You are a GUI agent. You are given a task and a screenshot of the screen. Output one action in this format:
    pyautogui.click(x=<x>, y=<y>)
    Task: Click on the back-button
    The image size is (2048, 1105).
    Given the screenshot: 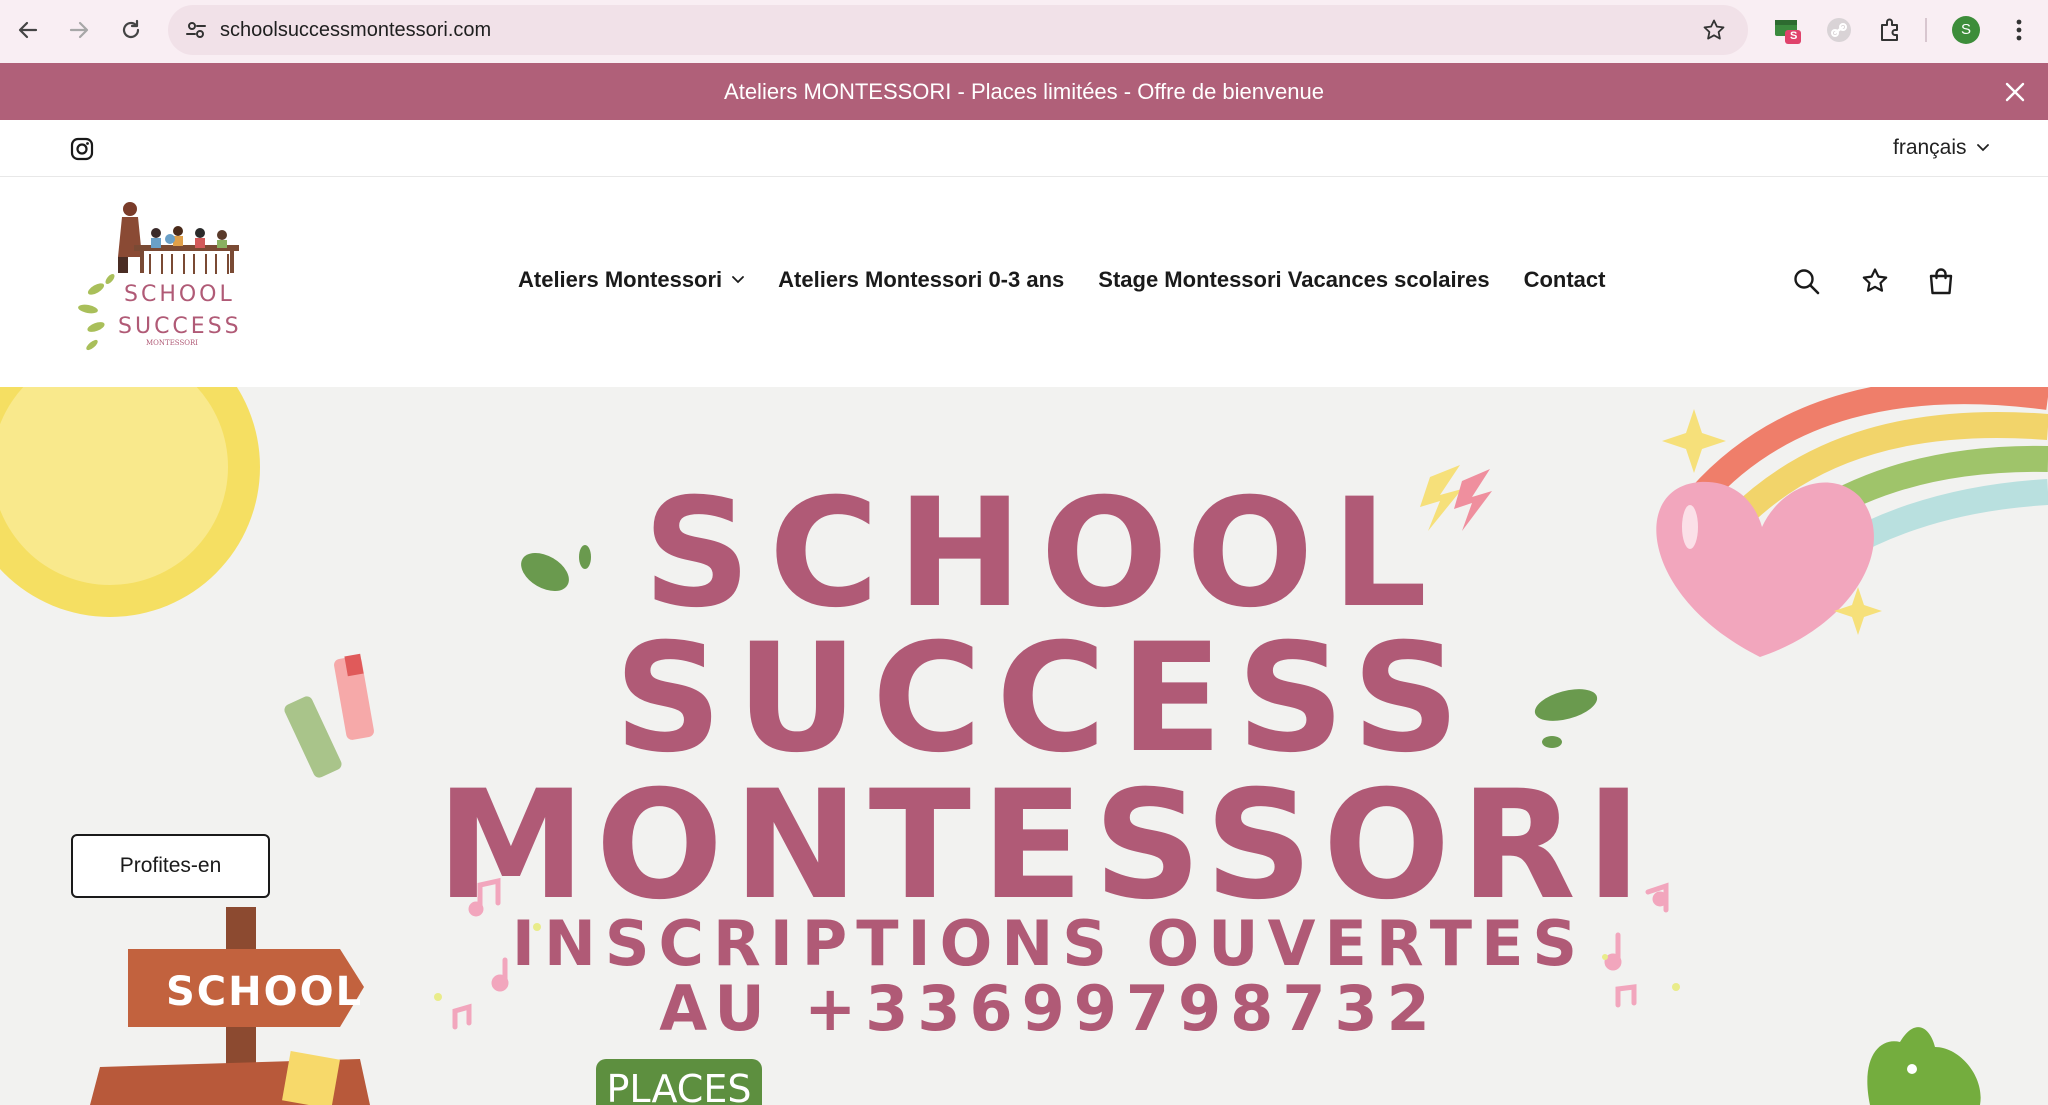 What is the action you would take?
    pyautogui.click(x=28, y=30)
    